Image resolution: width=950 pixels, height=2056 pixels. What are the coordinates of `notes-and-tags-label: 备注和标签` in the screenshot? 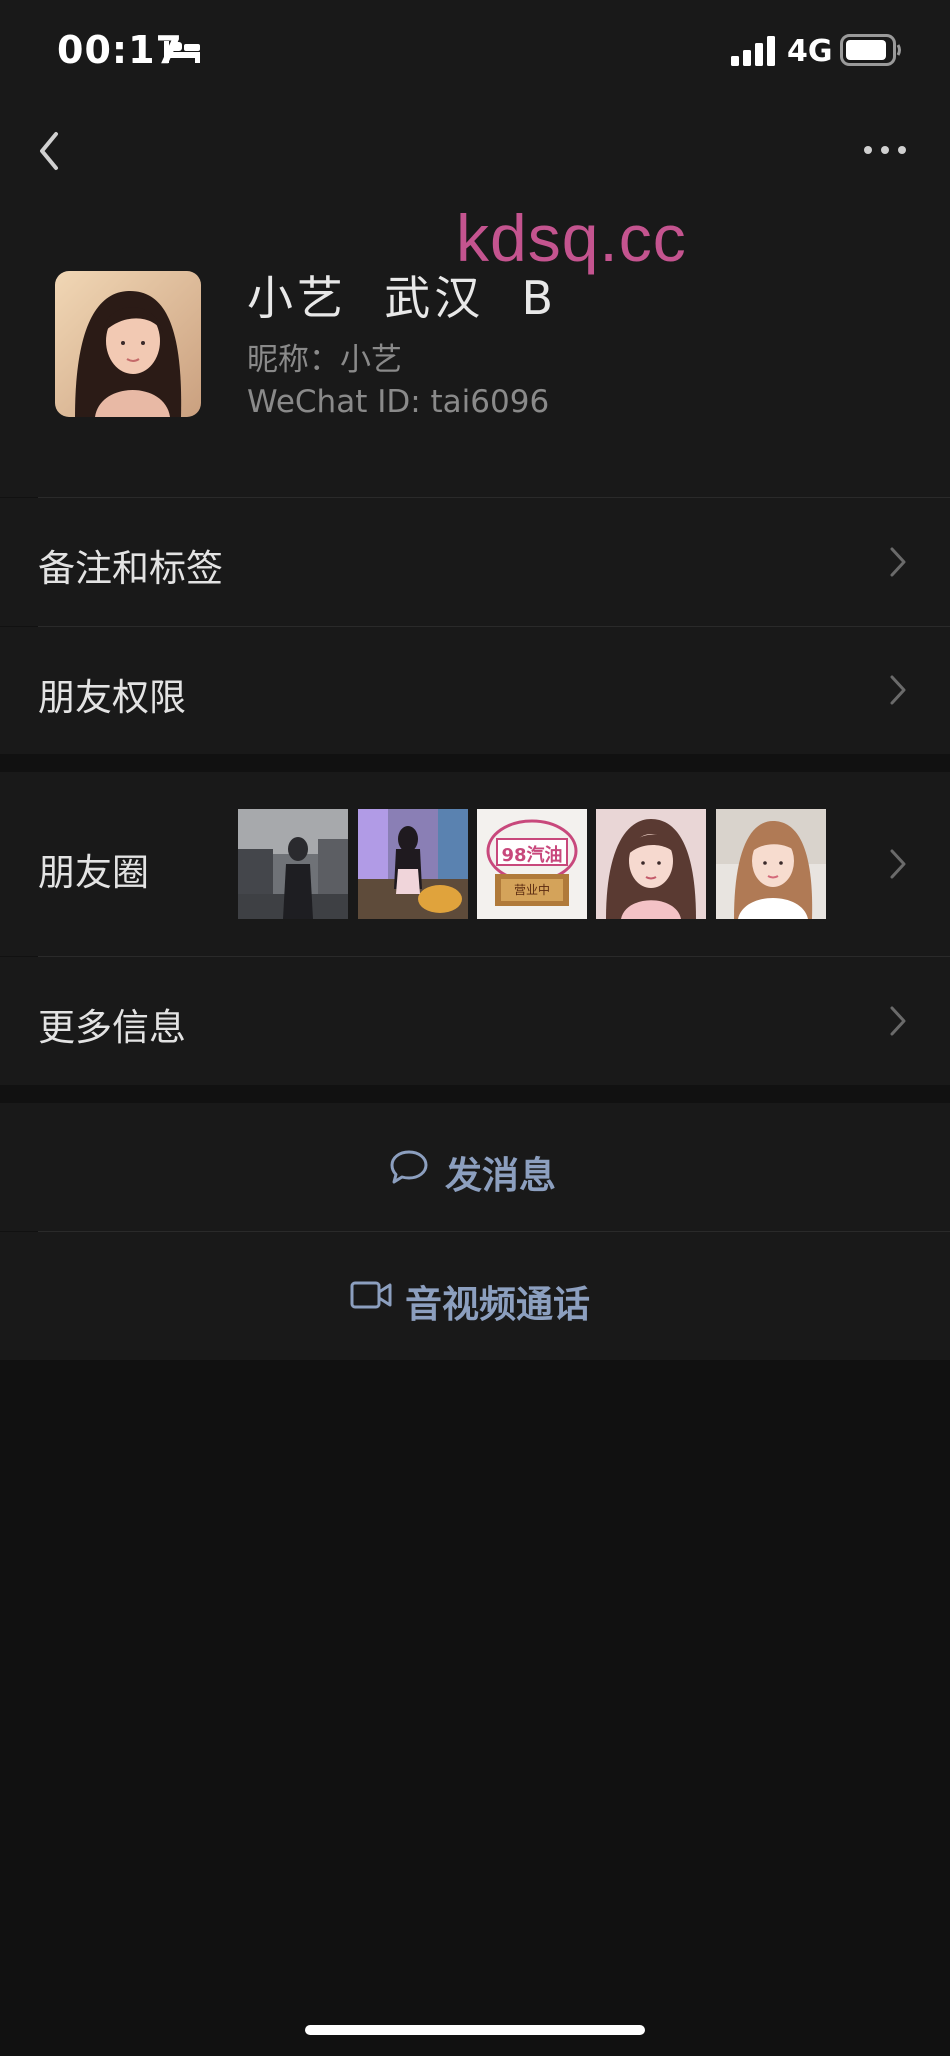 It's located at (130, 568).